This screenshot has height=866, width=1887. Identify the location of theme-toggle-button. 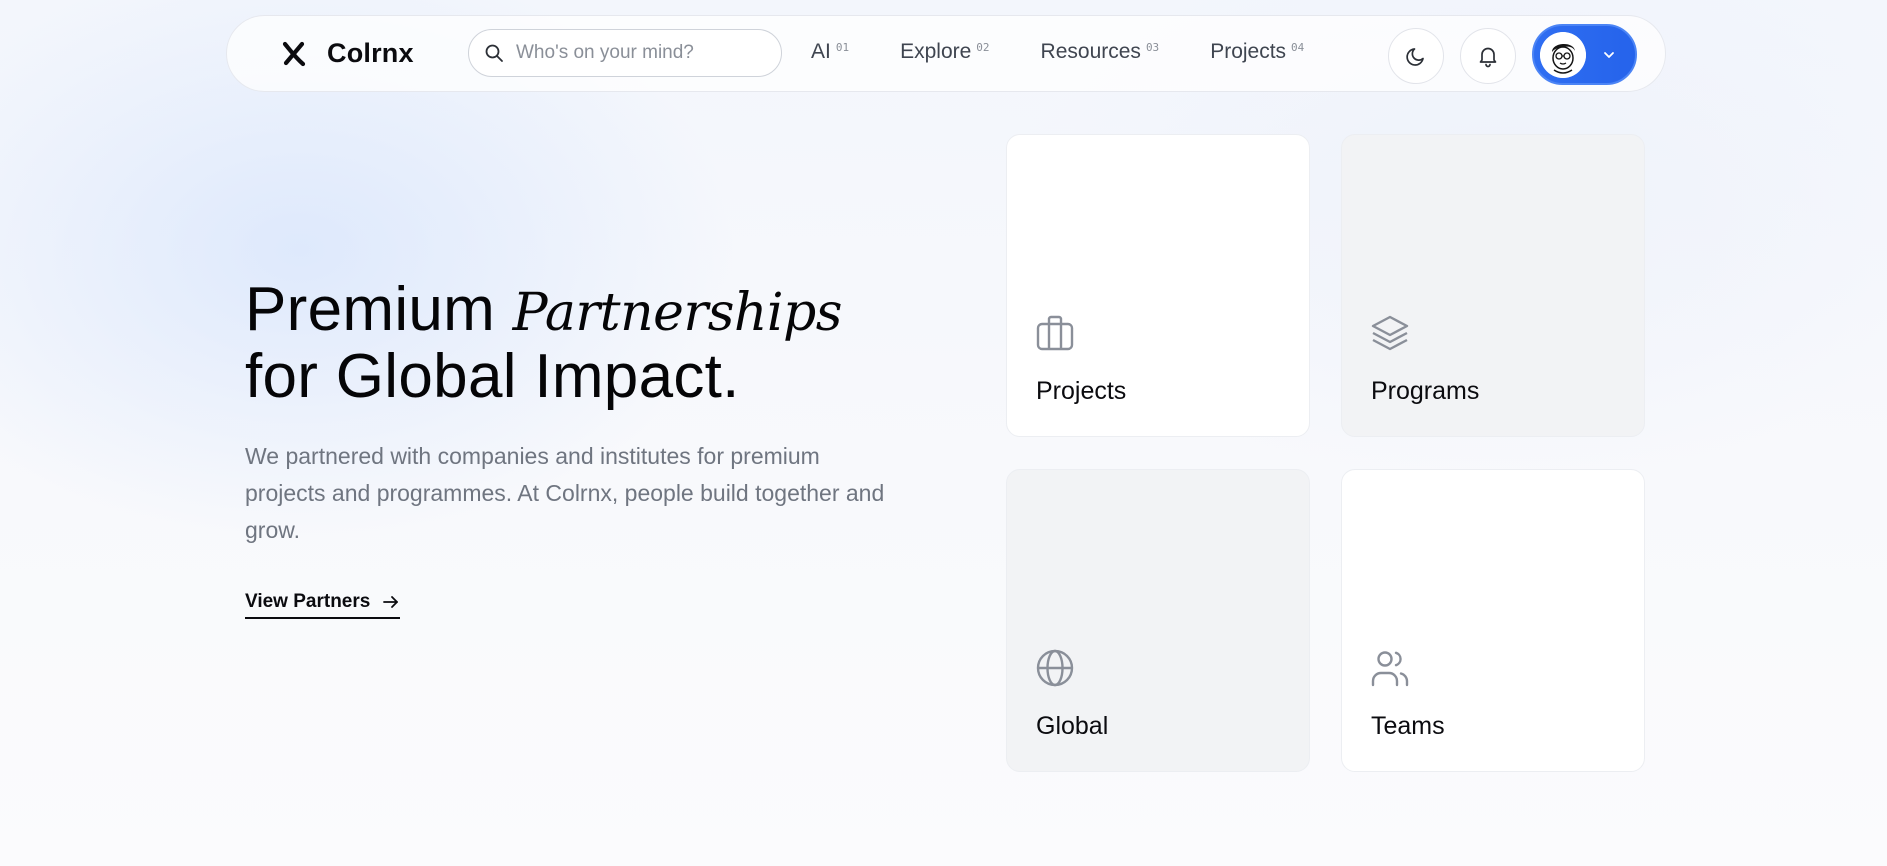
(1416, 56).